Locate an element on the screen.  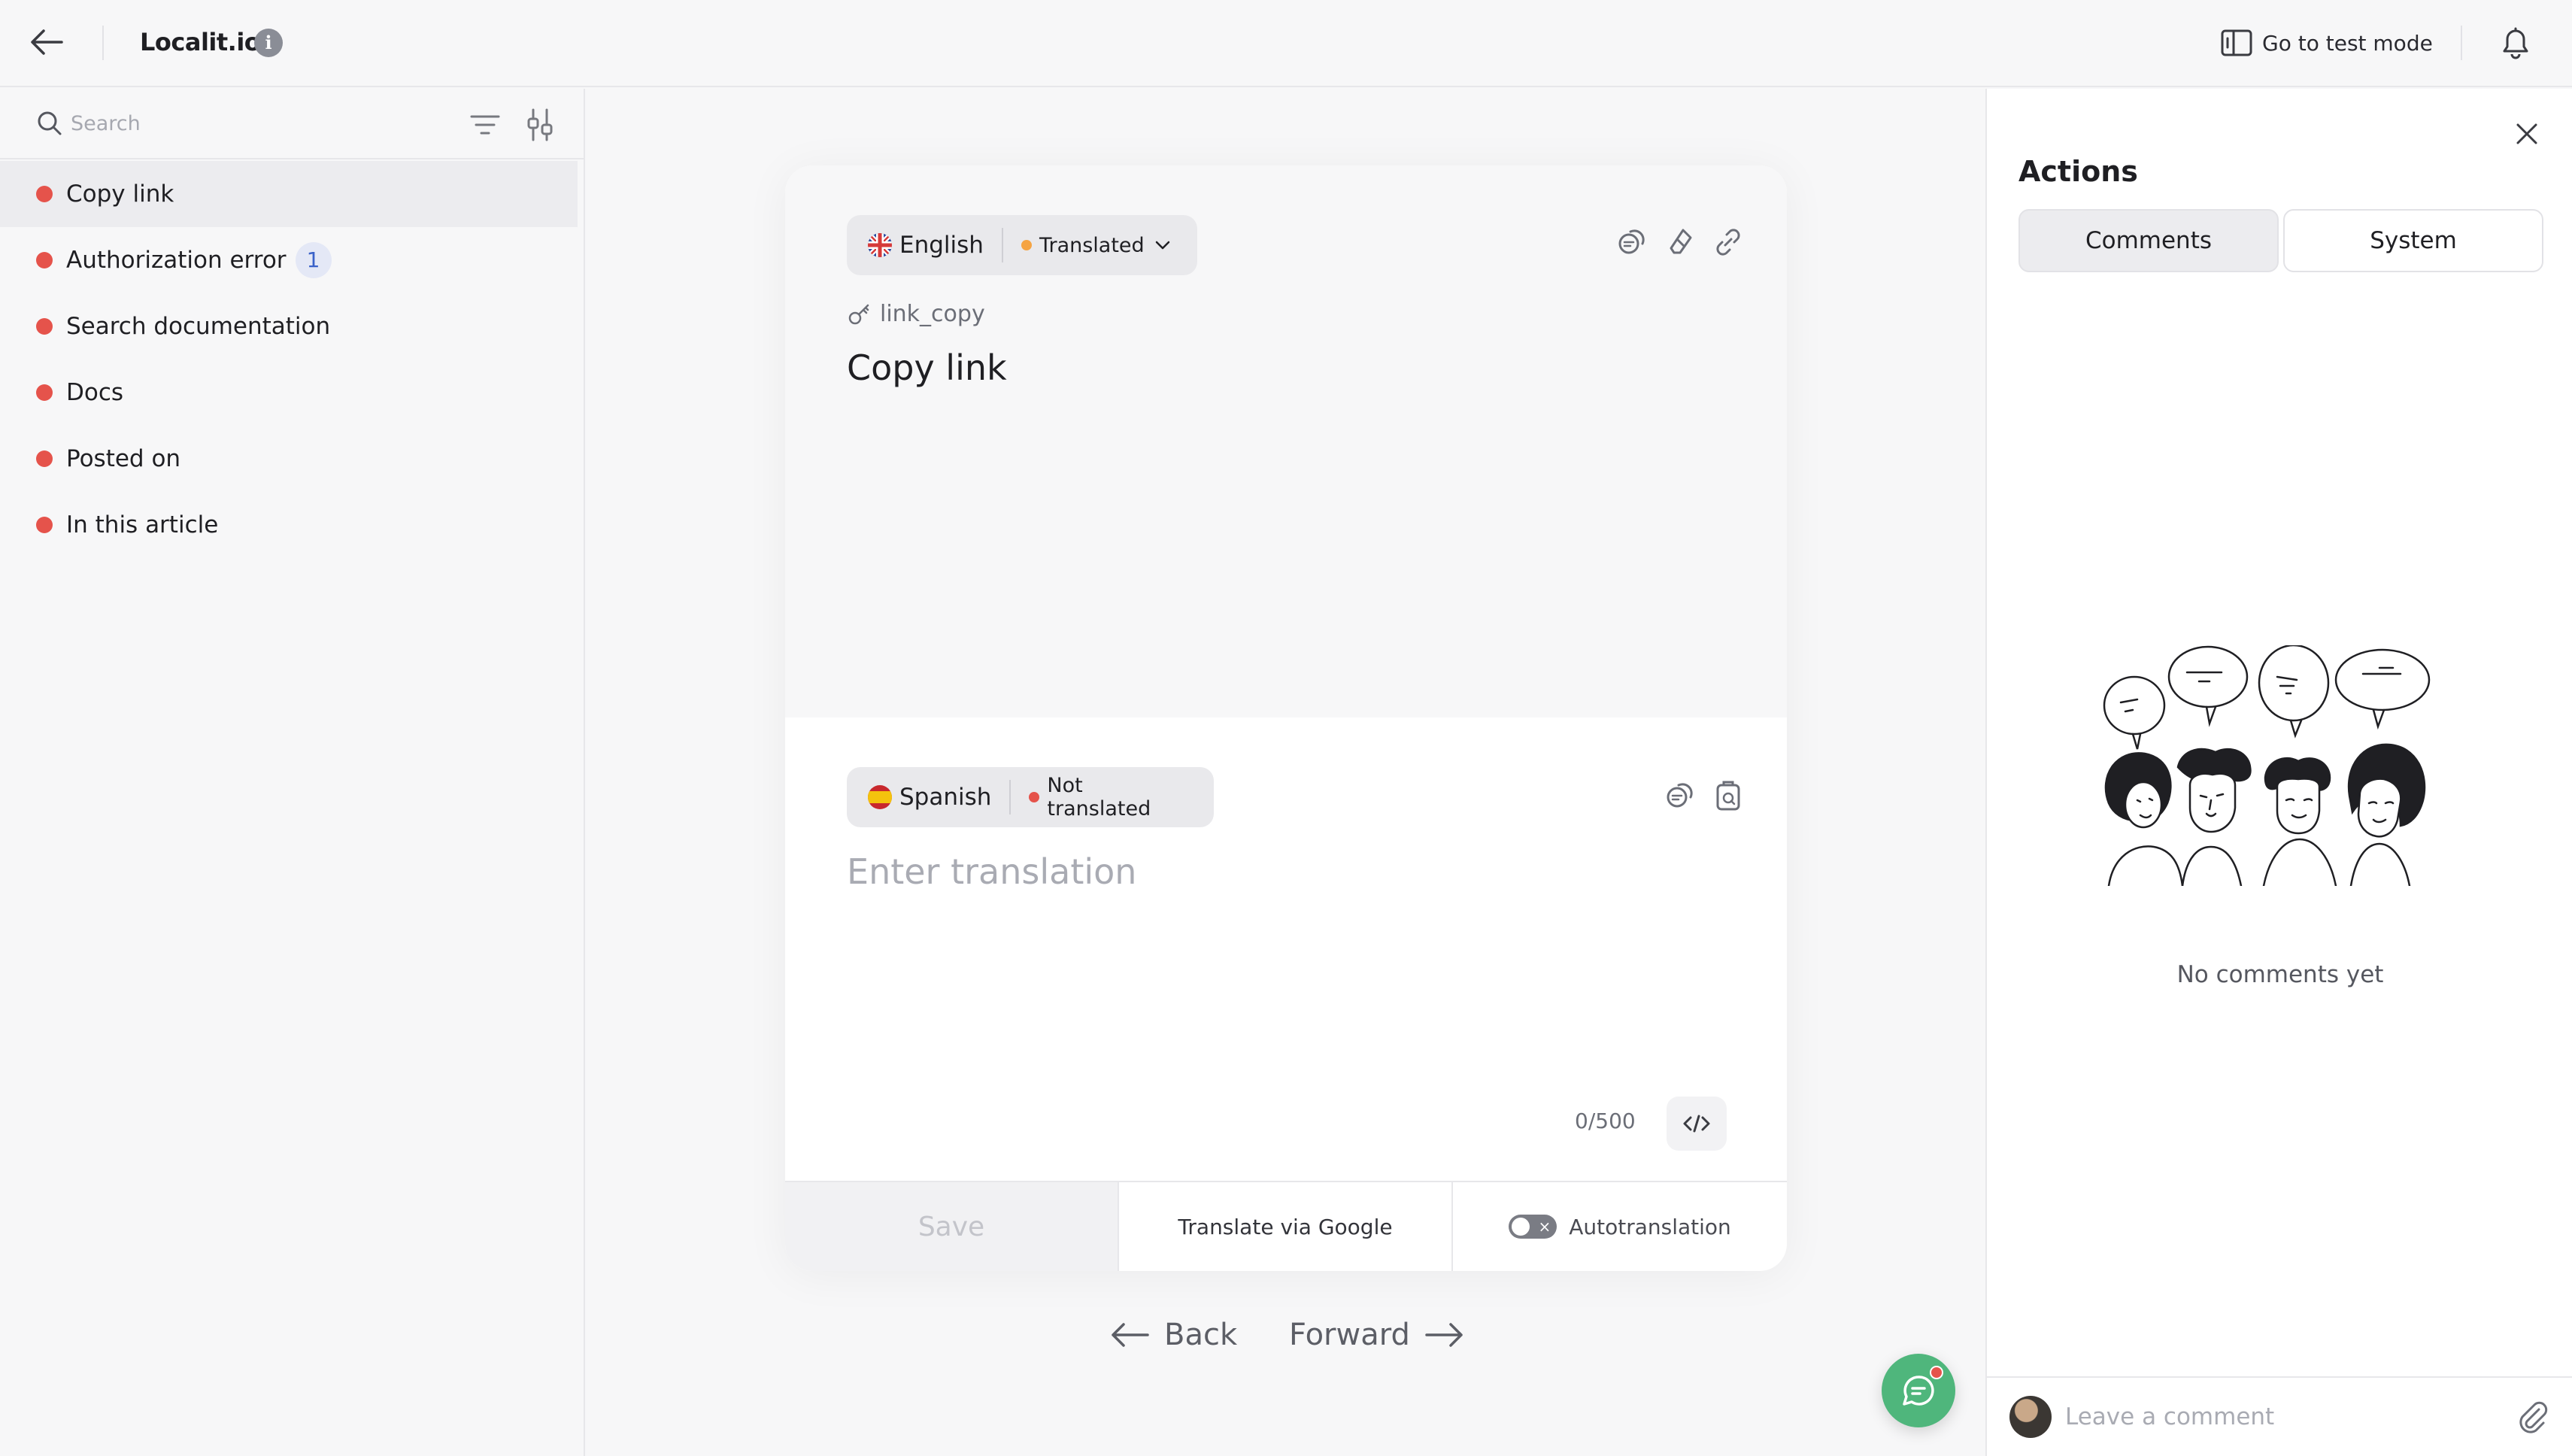
avatar is located at coordinates (2030, 1417).